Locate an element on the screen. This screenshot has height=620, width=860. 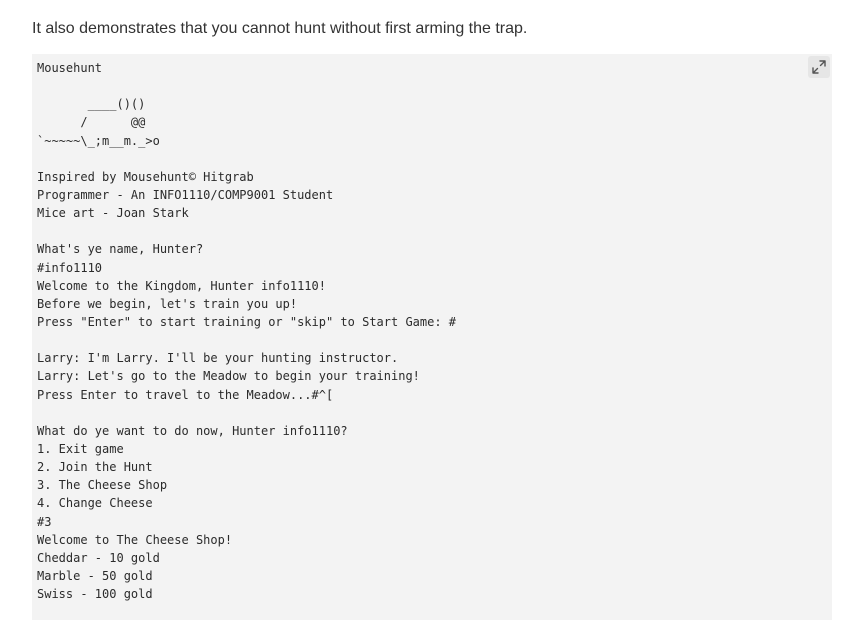
code-line: 2. Join the Hunt is located at coordinates (95, 467).